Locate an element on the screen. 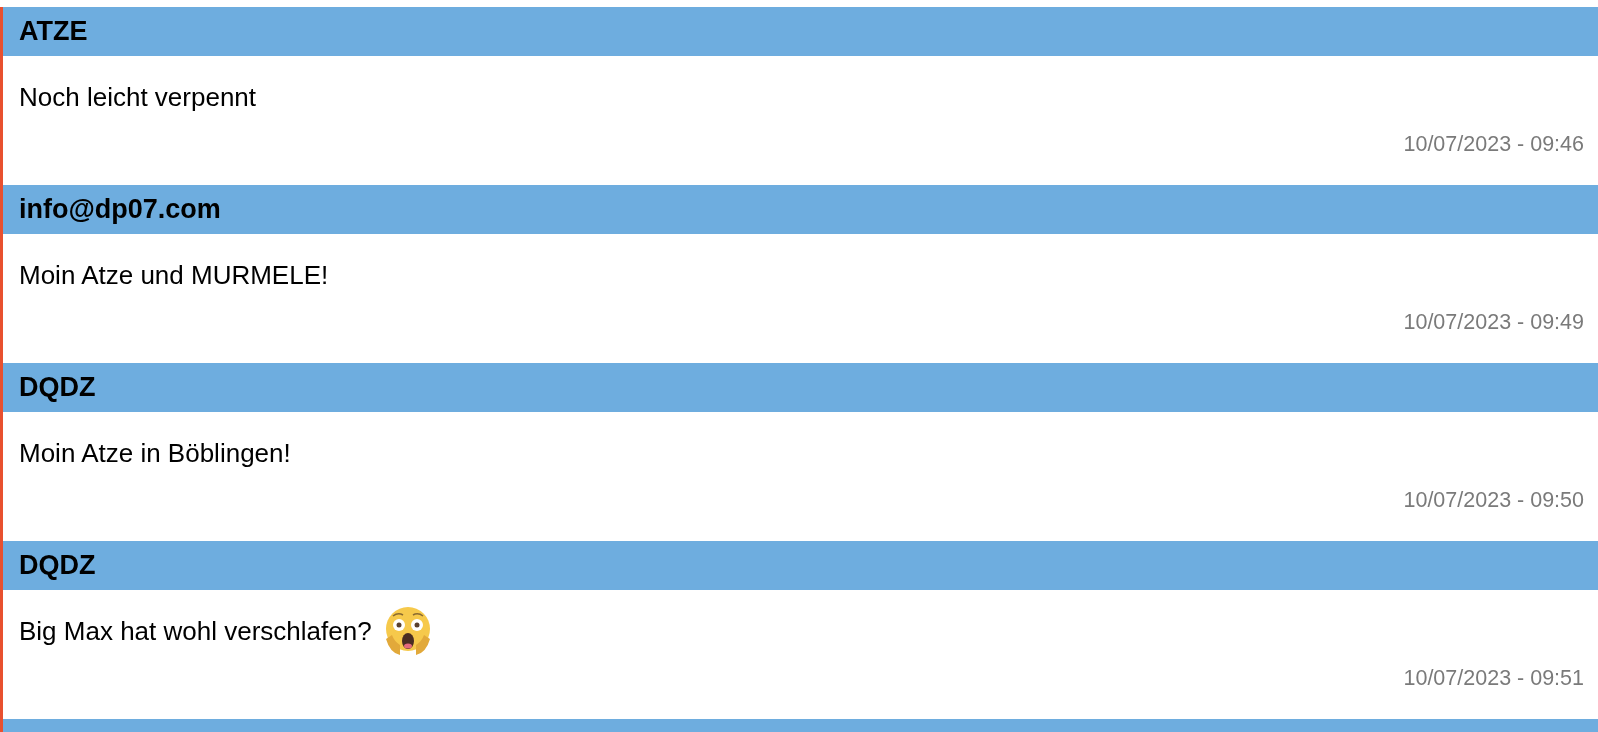 The height and width of the screenshot is (732, 1598). timestamp: 10/07/2023 - 09:50 is located at coordinates (1493, 500).